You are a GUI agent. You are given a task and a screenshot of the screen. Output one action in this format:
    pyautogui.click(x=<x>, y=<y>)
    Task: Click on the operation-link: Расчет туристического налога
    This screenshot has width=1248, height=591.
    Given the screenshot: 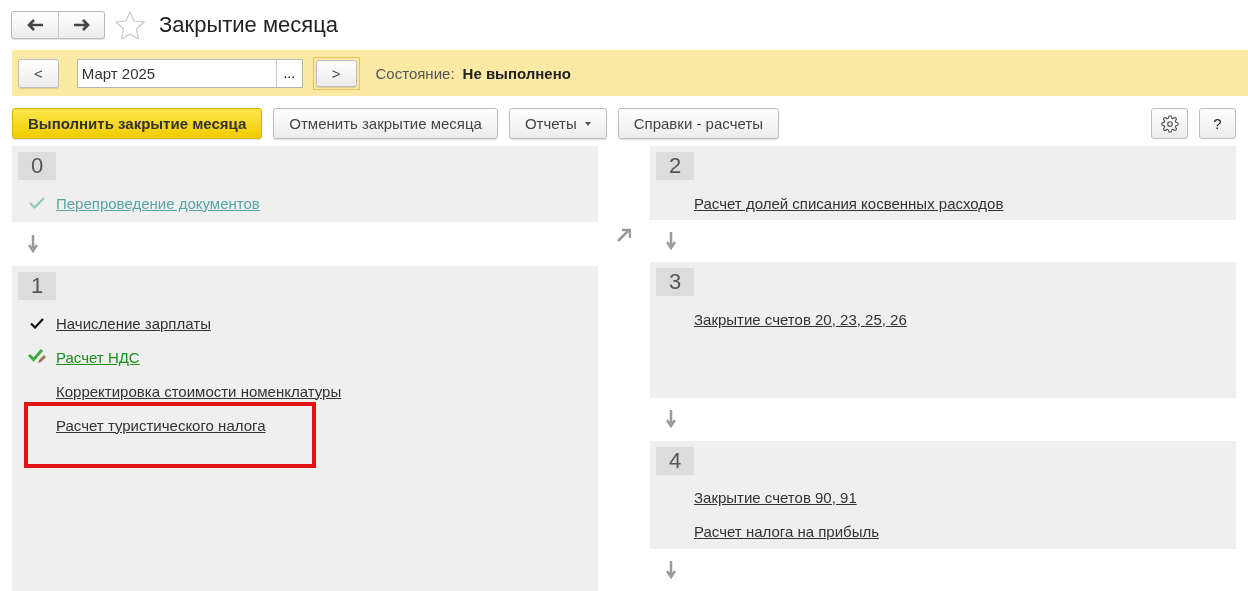 What is the action you would take?
    pyautogui.click(x=161, y=425)
    